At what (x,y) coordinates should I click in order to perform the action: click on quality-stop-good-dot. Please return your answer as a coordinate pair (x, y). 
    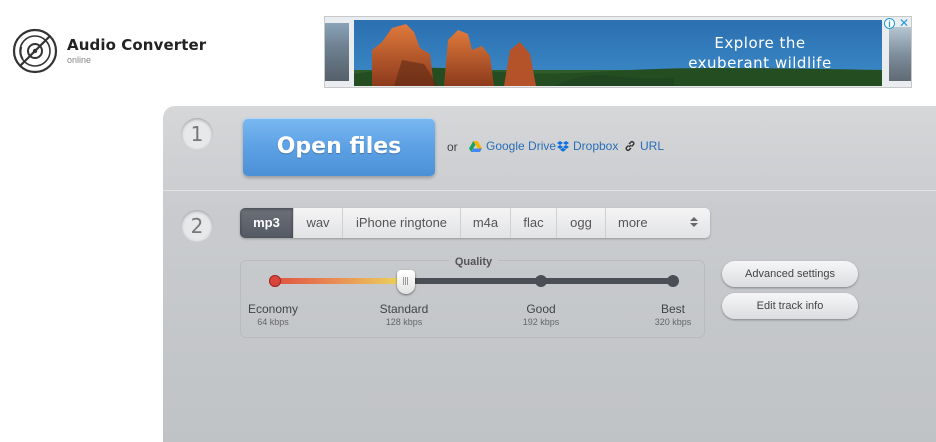
    Looking at the image, I should click on (541, 281).